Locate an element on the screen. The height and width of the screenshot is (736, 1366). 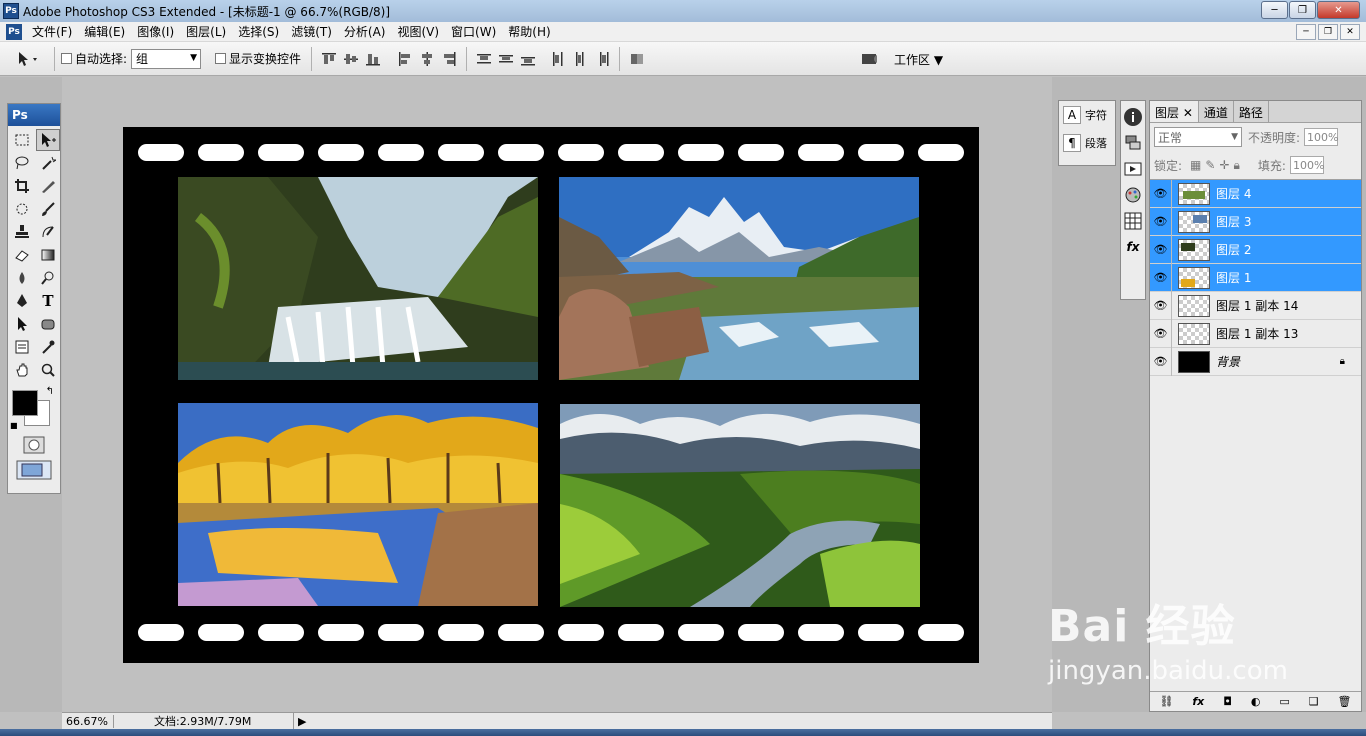
opacity-input: 100% is located at coordinates (1321, 137).